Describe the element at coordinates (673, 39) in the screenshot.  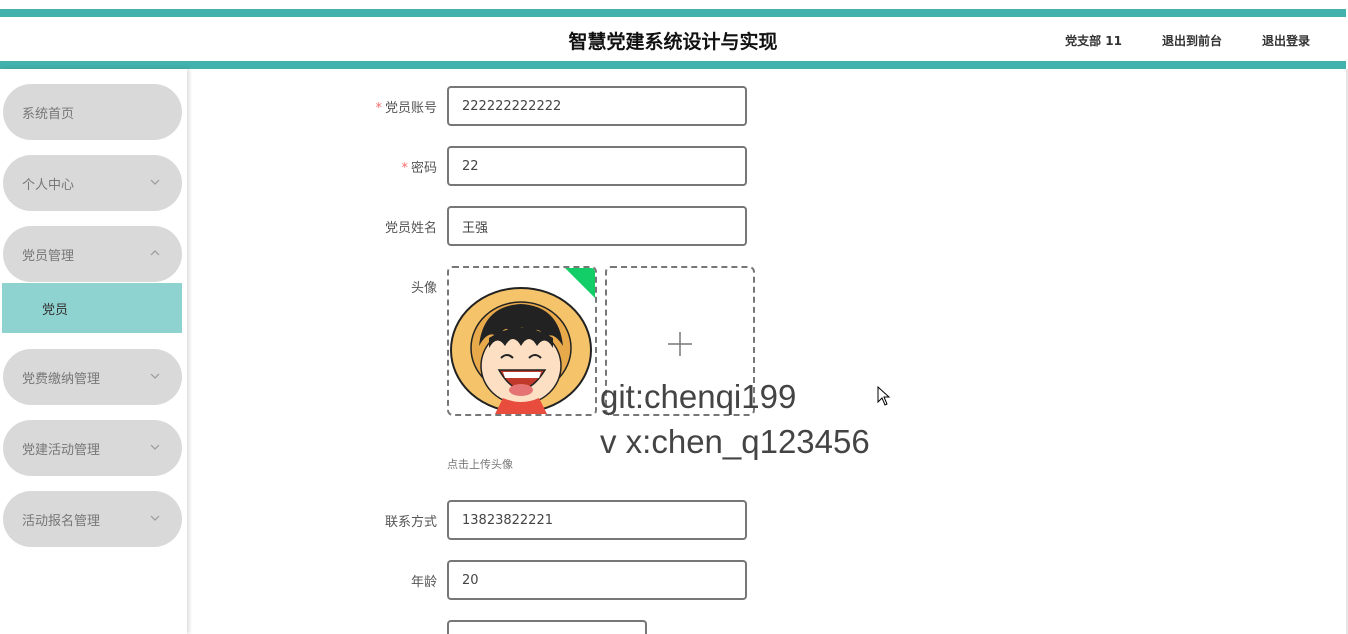
I see `header: 智慧党建系统设计与实现 党支部 11 退出到前台 退出登录` at that location.